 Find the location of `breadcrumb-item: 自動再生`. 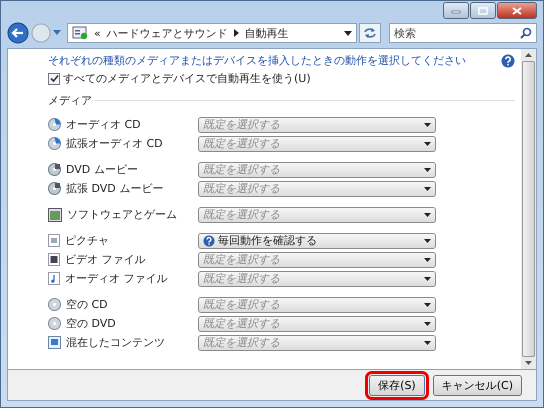

breadcrumb-item: 自動再生 is located at coordinates (266, 33).